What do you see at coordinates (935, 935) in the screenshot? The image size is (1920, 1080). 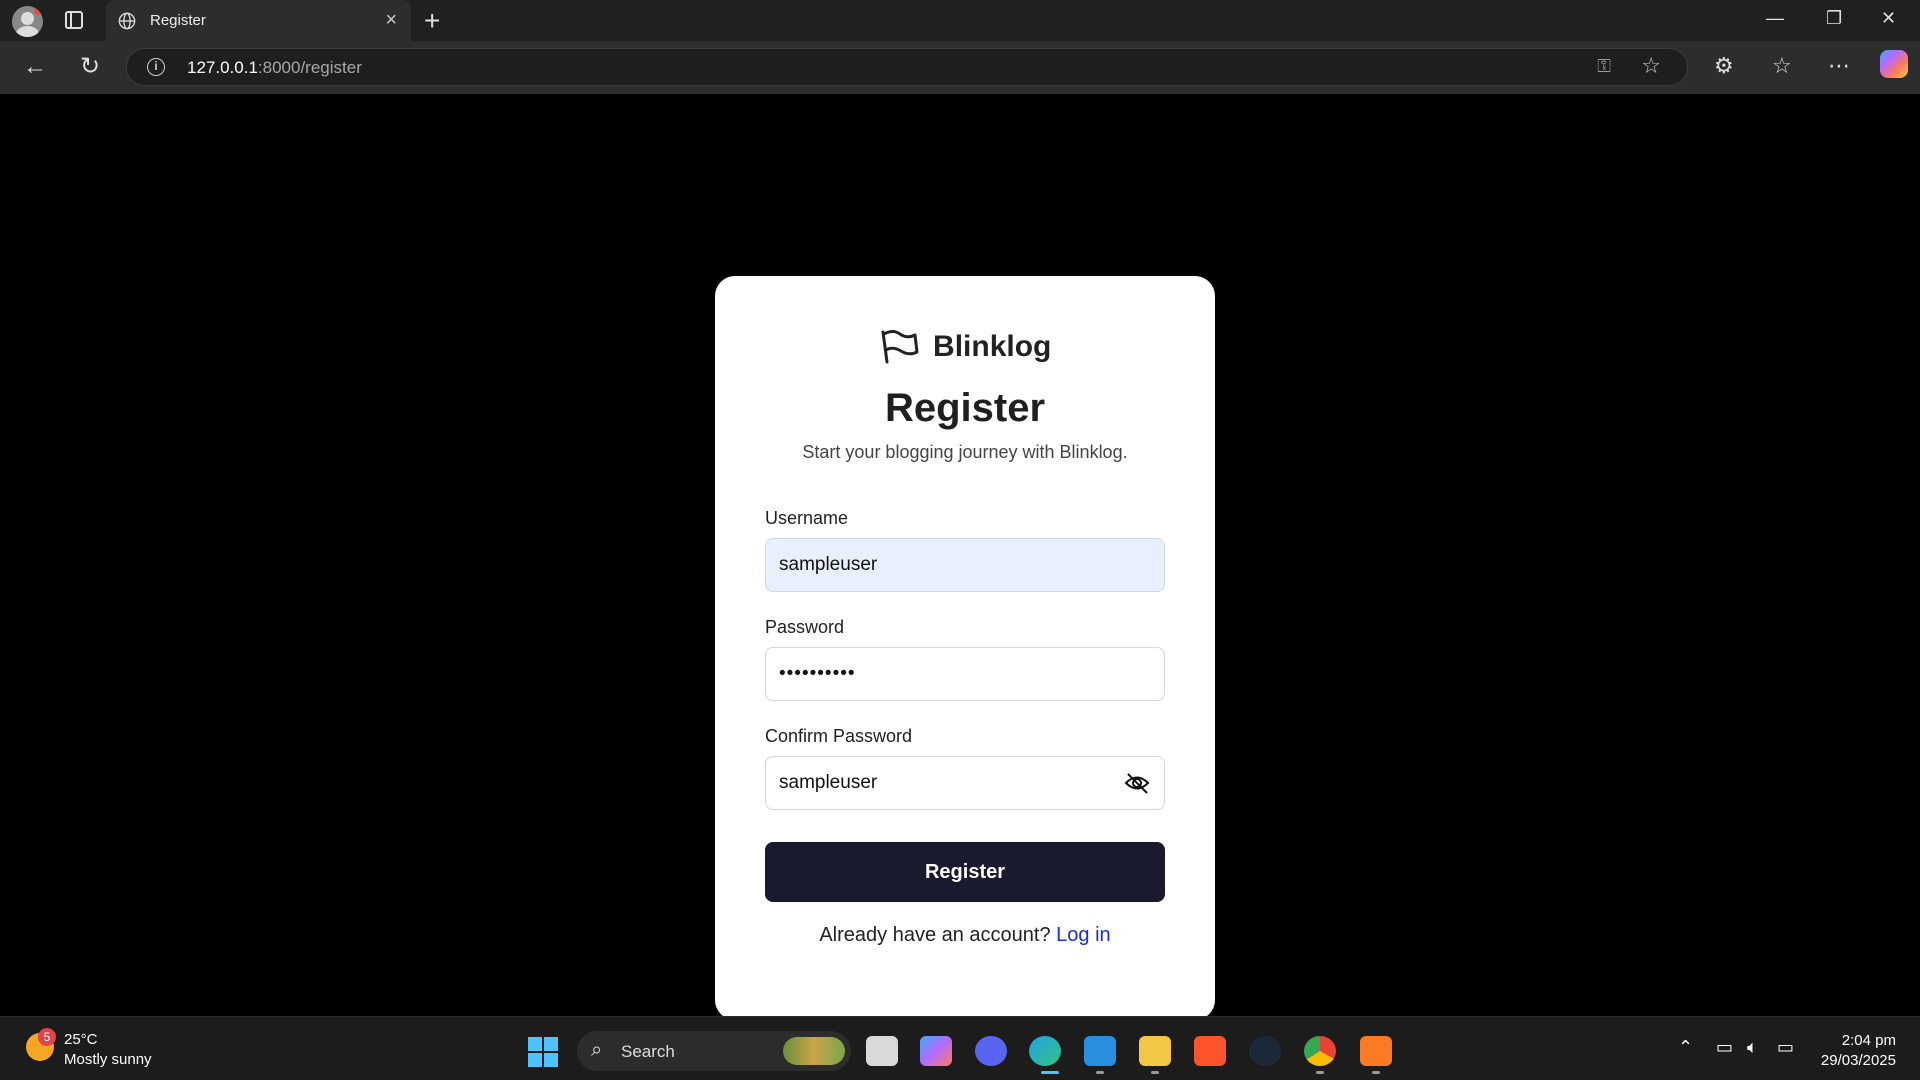 I see `login-prompt-text: Already have an account?` at bounding box center [935, 935].